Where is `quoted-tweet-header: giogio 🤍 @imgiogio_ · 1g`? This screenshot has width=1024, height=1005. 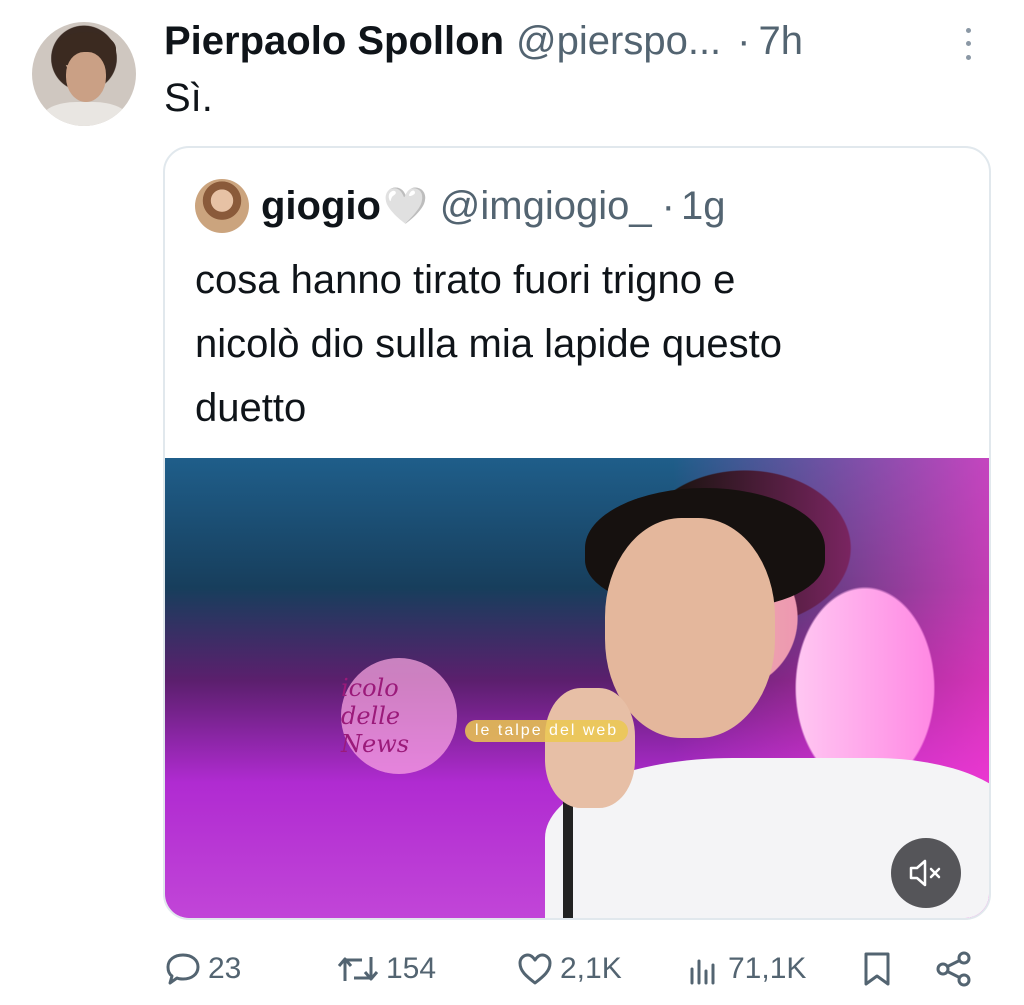
quoted-tweet-header: giogio 🤍 @imgiogio_ · 1g is located at coordinates (460, 206).